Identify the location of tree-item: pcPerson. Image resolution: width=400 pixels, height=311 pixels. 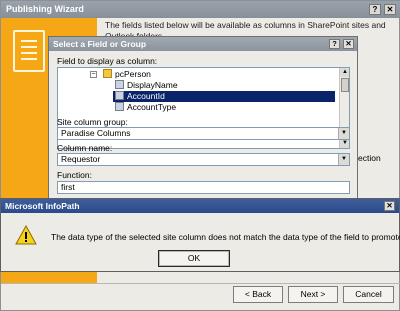
(127, 74).